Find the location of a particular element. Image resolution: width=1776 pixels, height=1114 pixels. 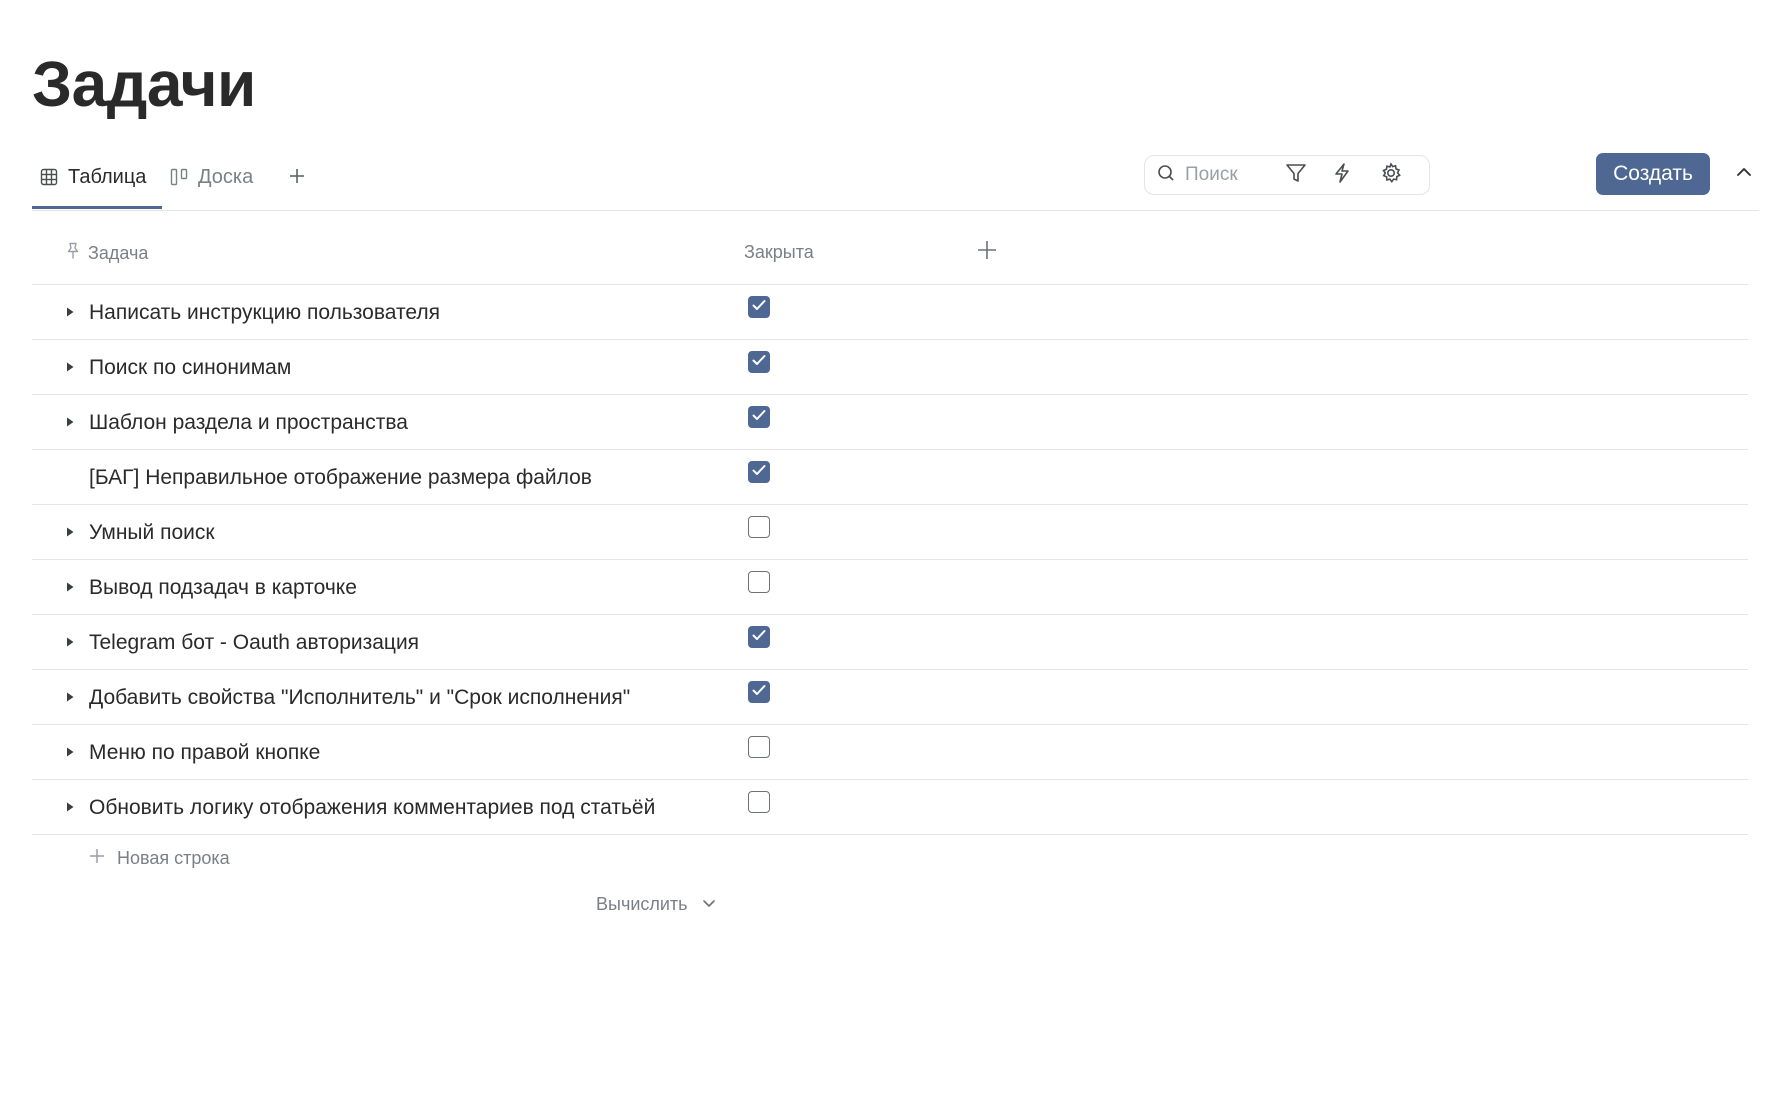

page-title: Задачи is located at coordinates (144, 84).